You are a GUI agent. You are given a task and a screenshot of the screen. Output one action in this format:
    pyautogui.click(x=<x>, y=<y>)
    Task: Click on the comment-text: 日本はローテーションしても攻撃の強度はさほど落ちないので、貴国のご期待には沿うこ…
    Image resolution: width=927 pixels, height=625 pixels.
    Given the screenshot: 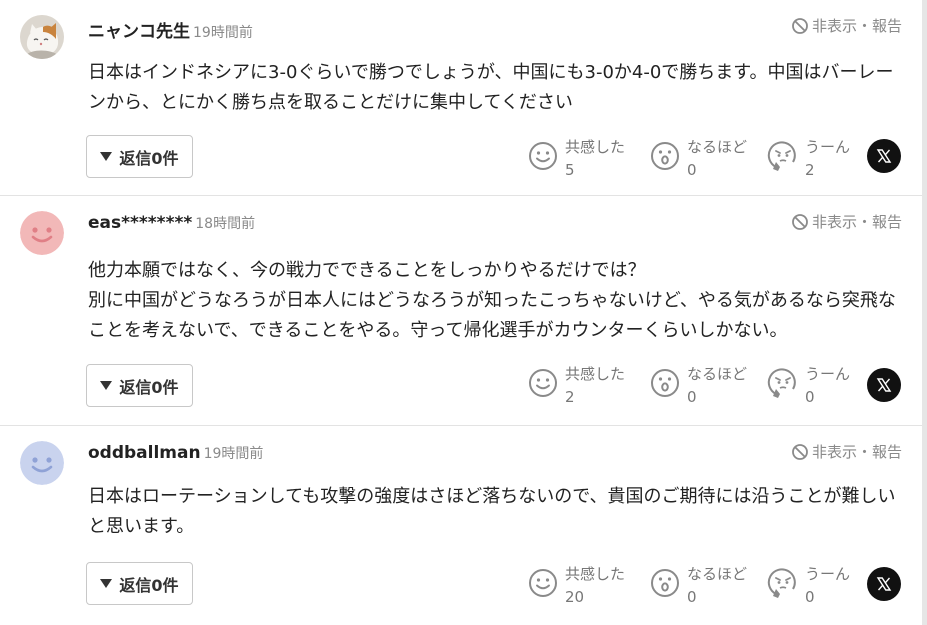 What is the action you would take?
    pyautogui.click(x=492, y=511)
    